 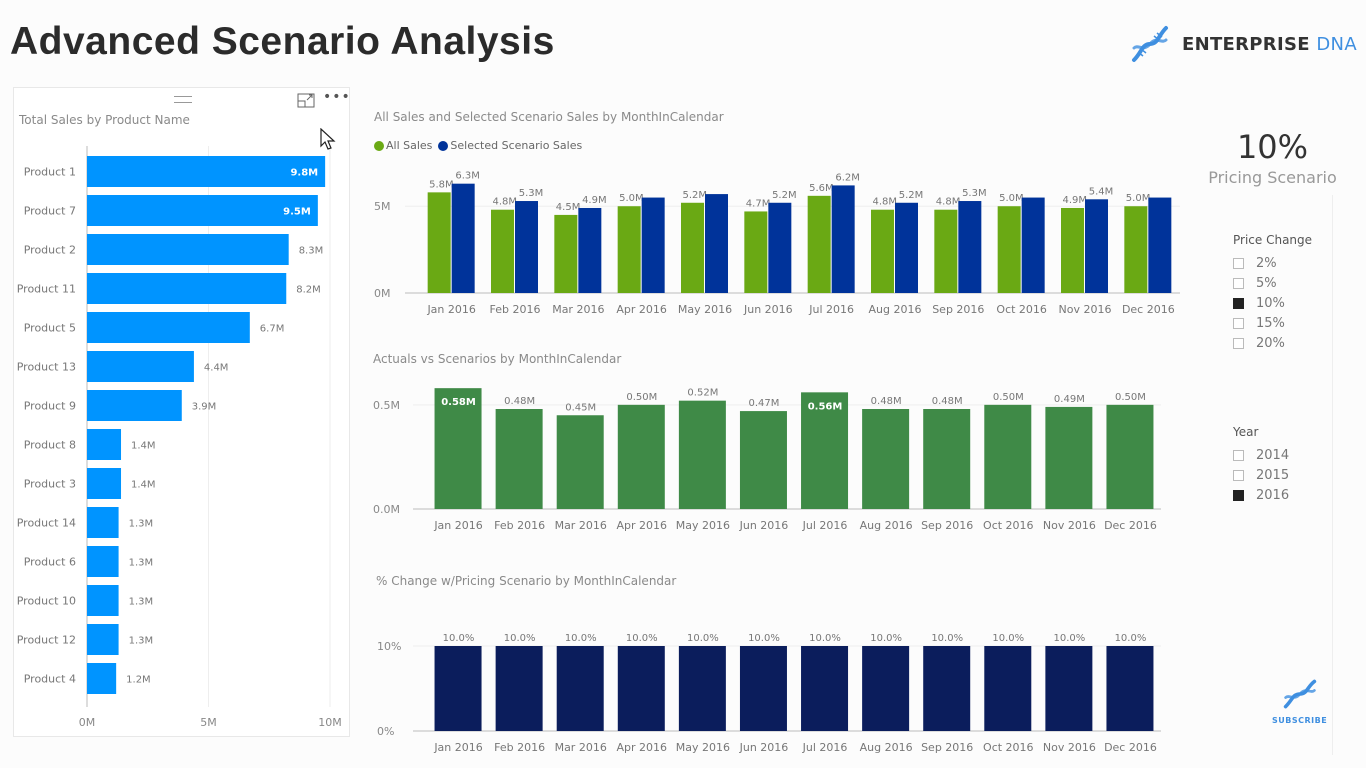 What do you see at coordinates (282, 41) in the screenshot?
I see `page-title: Advanced Scenario Analysis` at bounding box center [282, 41].